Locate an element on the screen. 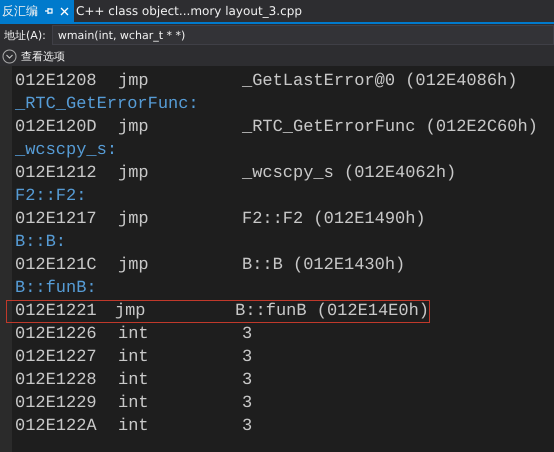  instruction-operand: _wcscpy_s (012E4062h) is located at coordinates (349, 173).